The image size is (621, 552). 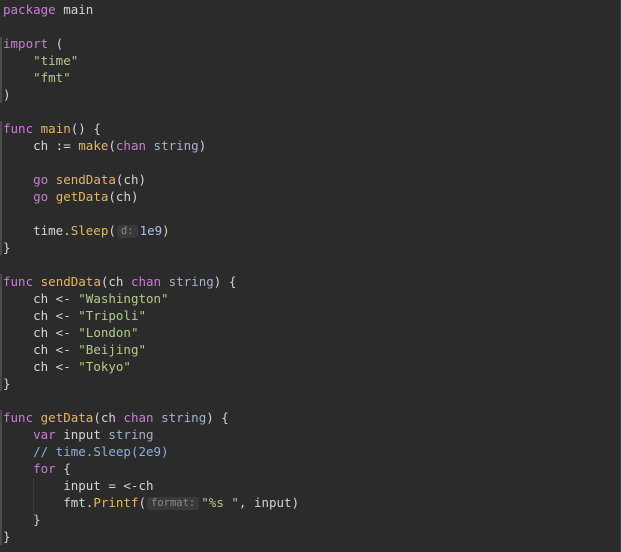 I want to click on code-line: var input string, so click(x=151, y=434).